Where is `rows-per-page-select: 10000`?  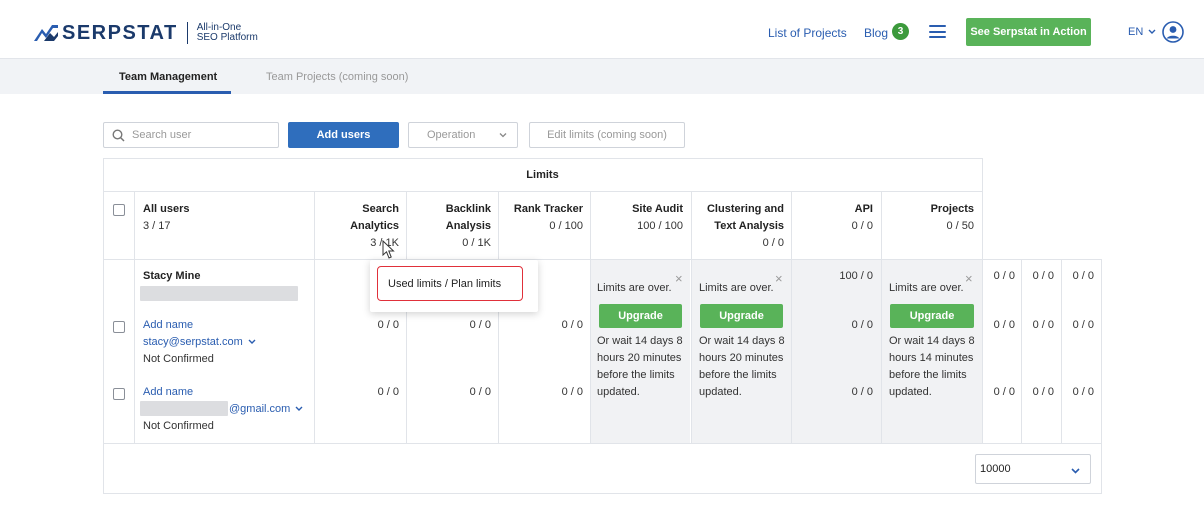 rows-per-page-select: 10000 is located at coordinates (1033, 469).